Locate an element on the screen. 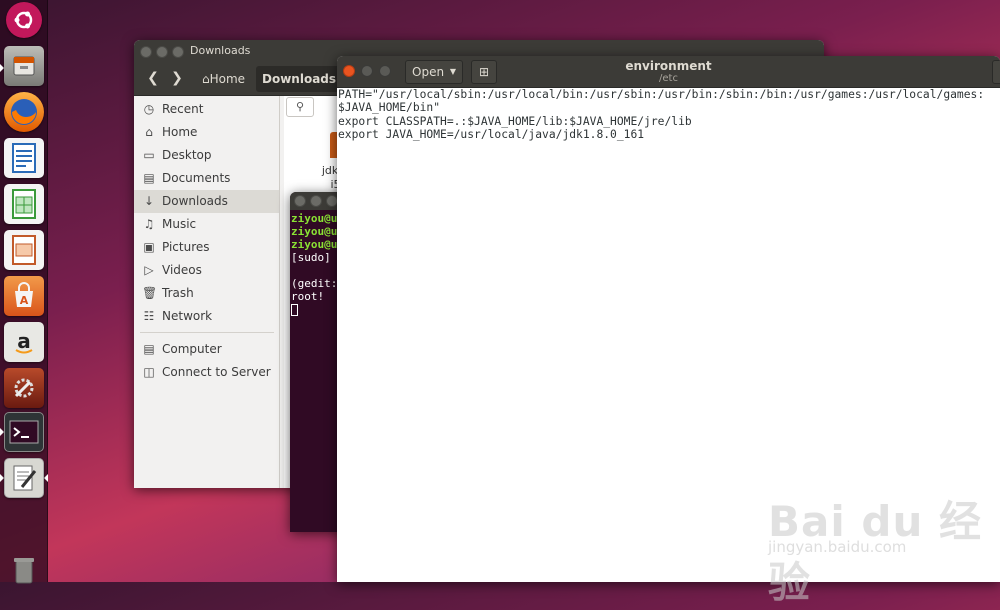 The width and height of the screenshot is (1000, 610). libreoffice-calc-icon is located at coordinates (24, 204).